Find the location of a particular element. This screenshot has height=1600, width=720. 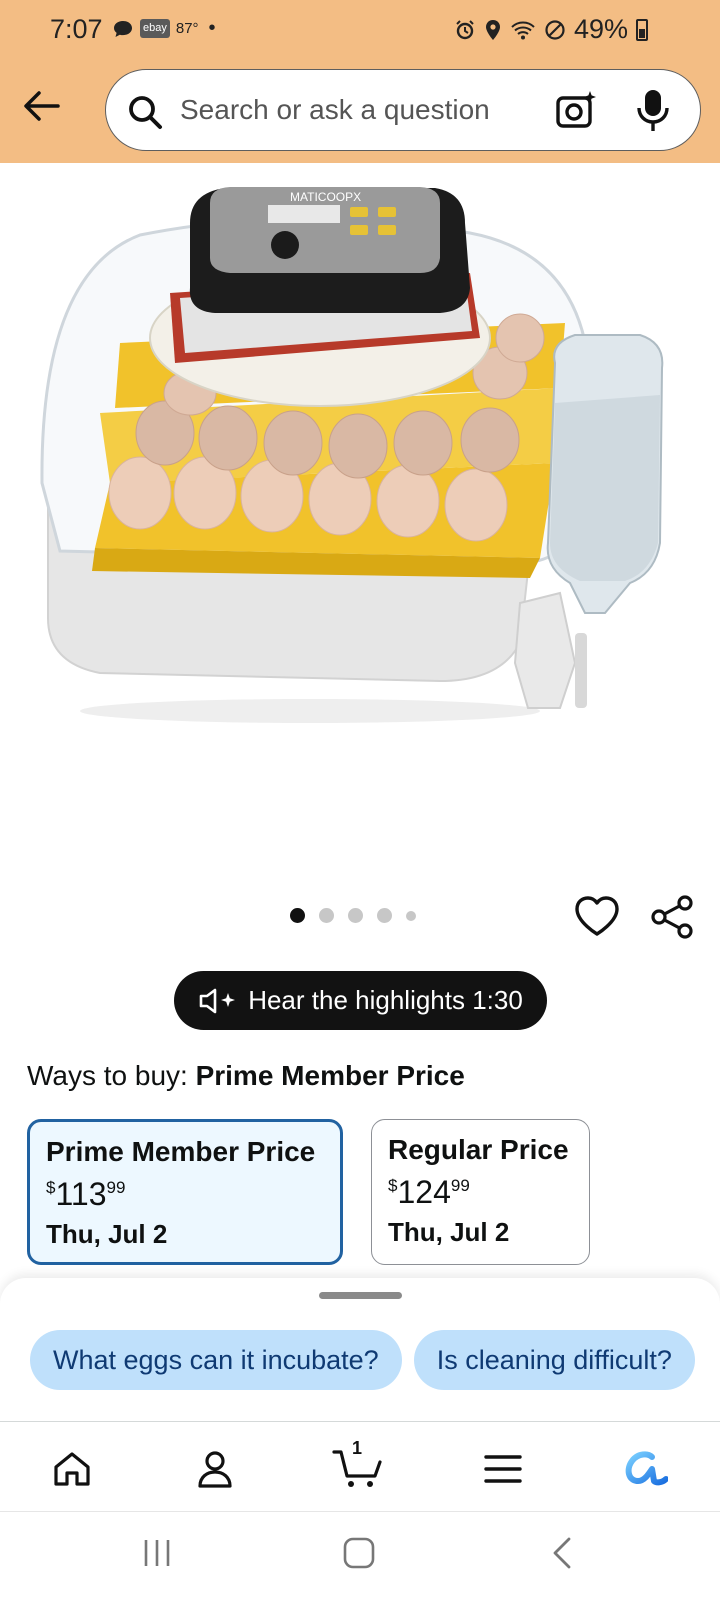

system-status-icons: 49% is located at coordinates (551, 29).